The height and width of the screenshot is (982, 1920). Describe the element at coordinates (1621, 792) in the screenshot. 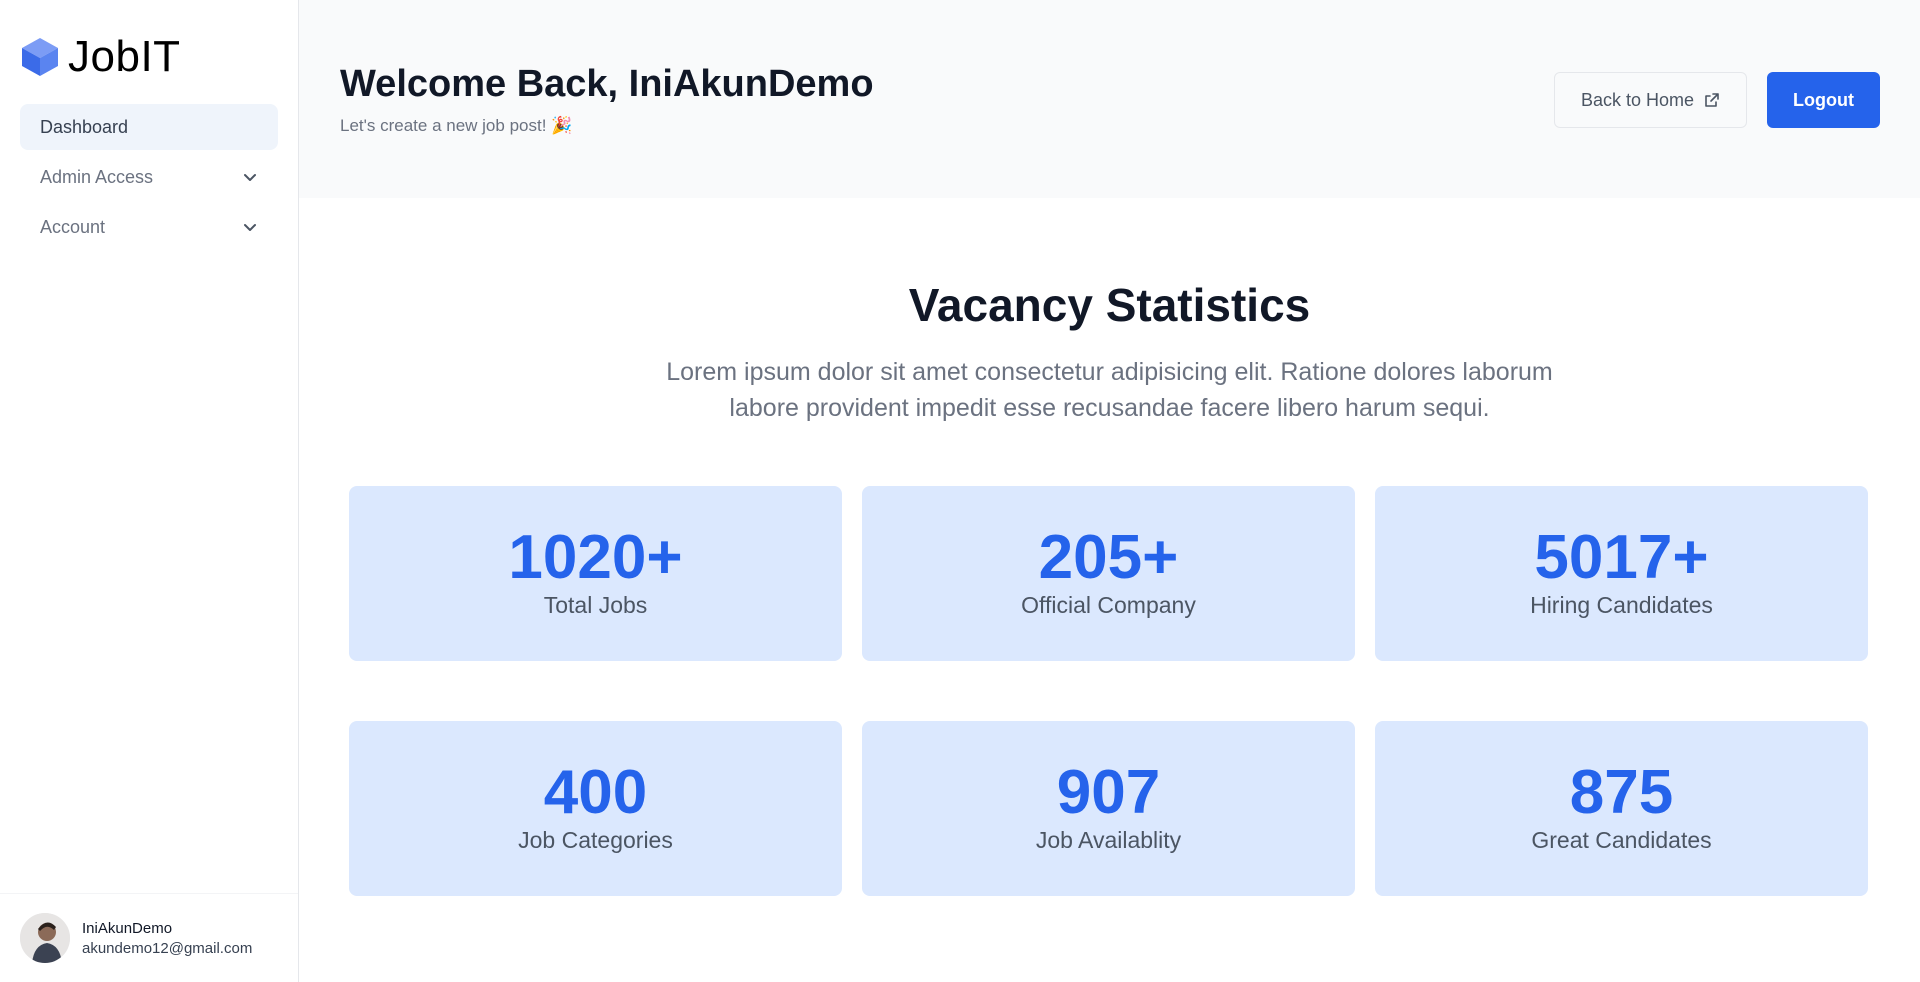

I see `stat-value: 875` at that location.